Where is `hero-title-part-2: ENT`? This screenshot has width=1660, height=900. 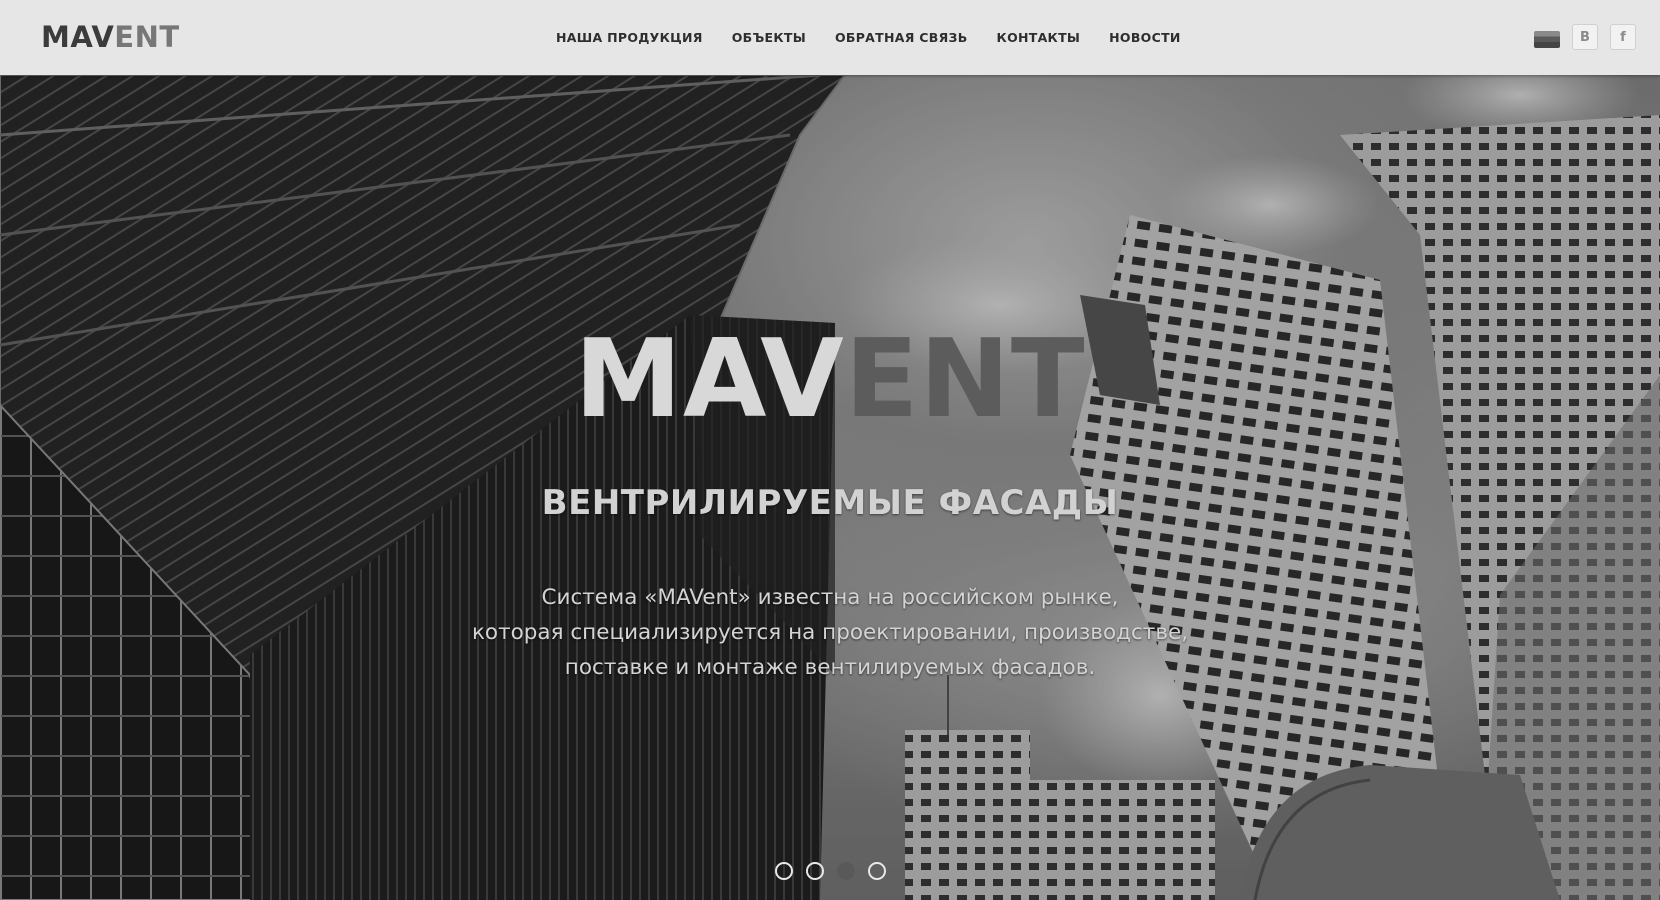
hero-title-part-2: ENT is located at coordinates (965, 379).